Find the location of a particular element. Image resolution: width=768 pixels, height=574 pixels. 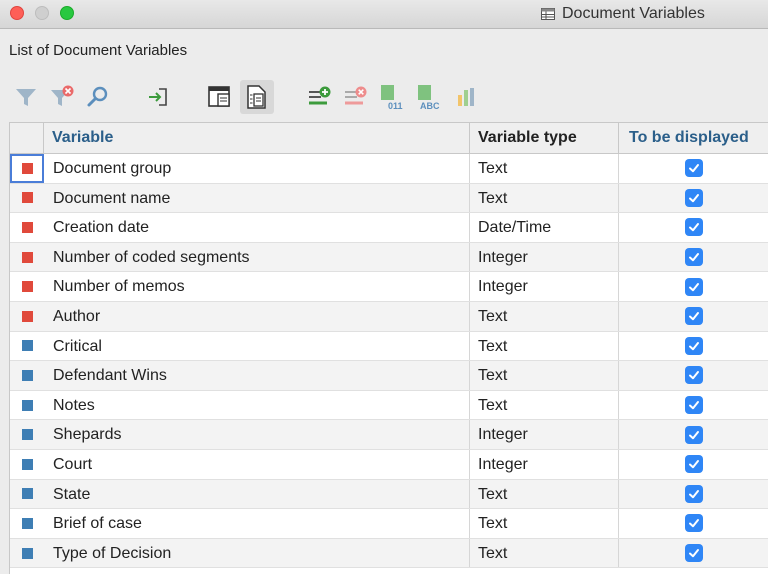

title-bar: Document Variables is located at coordinates (384, 14).